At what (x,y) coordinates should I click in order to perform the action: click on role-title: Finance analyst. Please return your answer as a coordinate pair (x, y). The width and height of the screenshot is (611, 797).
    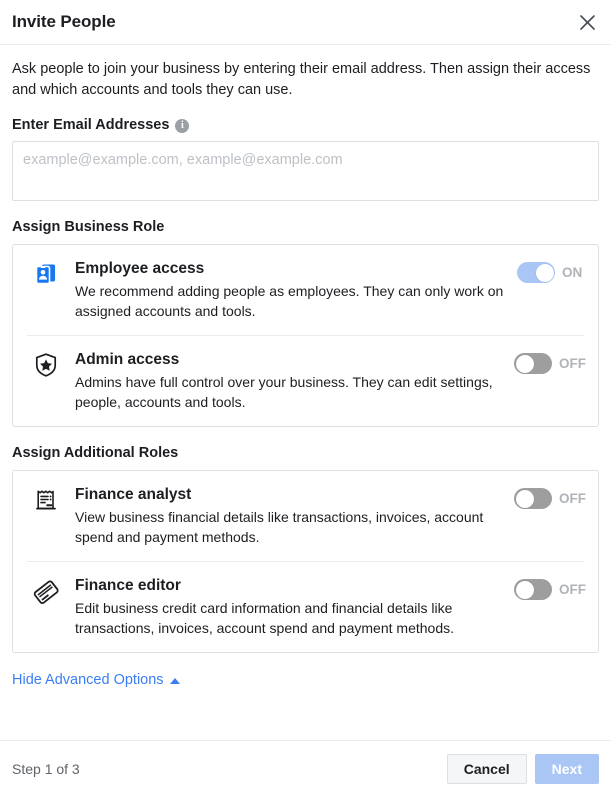
    Looking at the image, I should click on (133, 494).